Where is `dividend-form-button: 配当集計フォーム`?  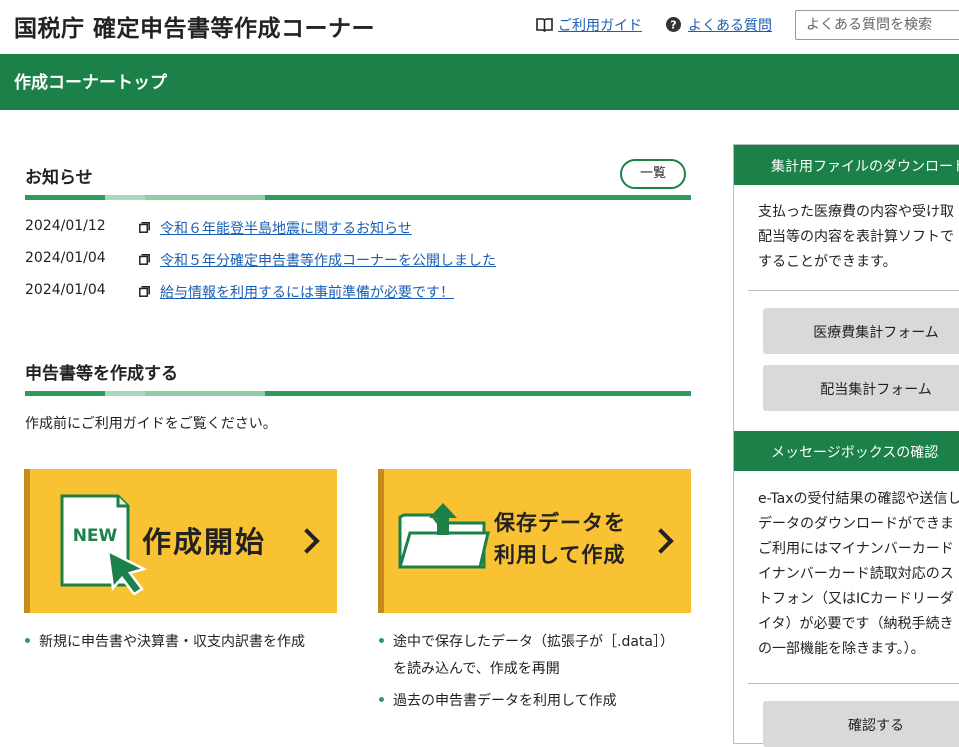
dividend-form-button: 配当集計フォーム is located at coordinates (861, 388).